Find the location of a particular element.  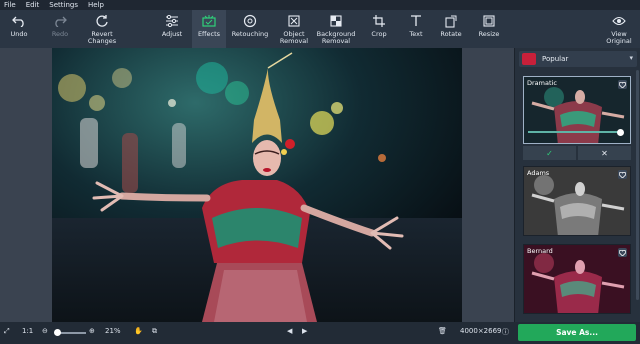

sliders-icon is located at coordinates (172, 21).